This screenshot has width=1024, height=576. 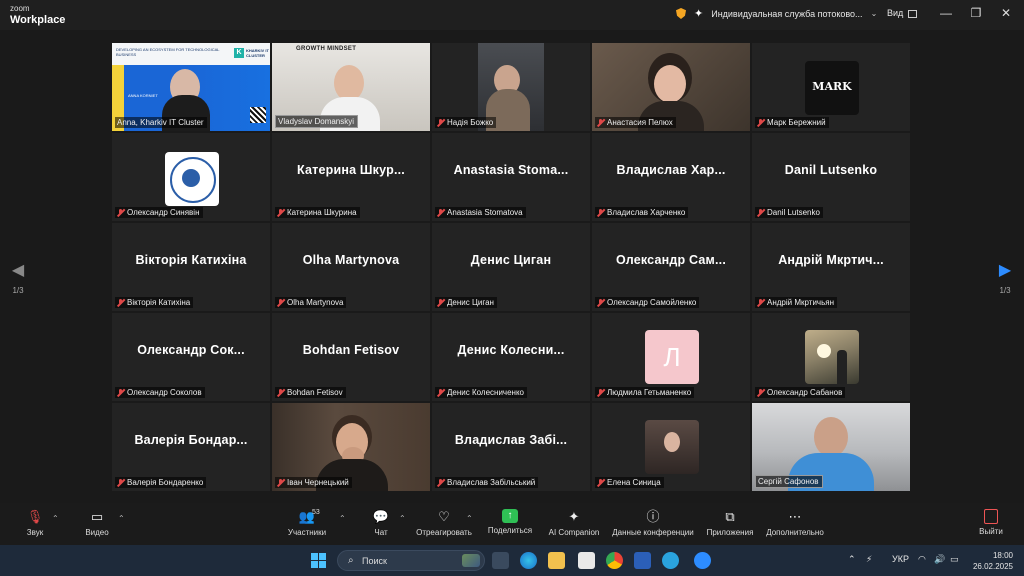 I want to click on react-options-caret: ⌃, so click(x=469, y=518).